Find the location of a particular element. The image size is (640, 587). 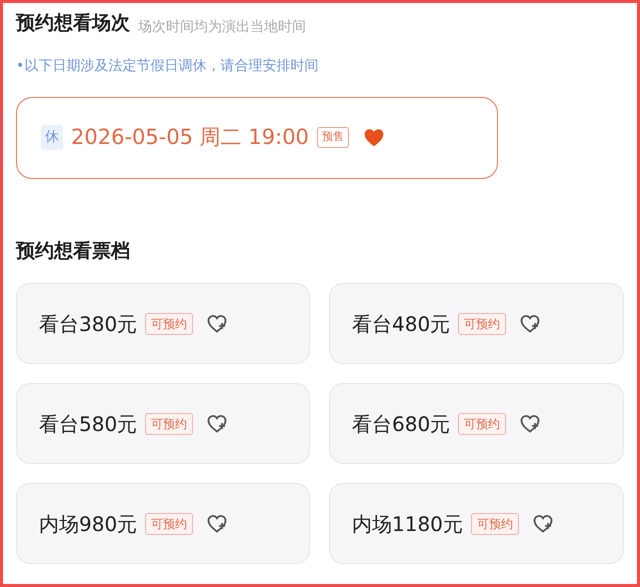

ticket-tier-option: 看台480元 可预约 is located at coordinates (476, 323).